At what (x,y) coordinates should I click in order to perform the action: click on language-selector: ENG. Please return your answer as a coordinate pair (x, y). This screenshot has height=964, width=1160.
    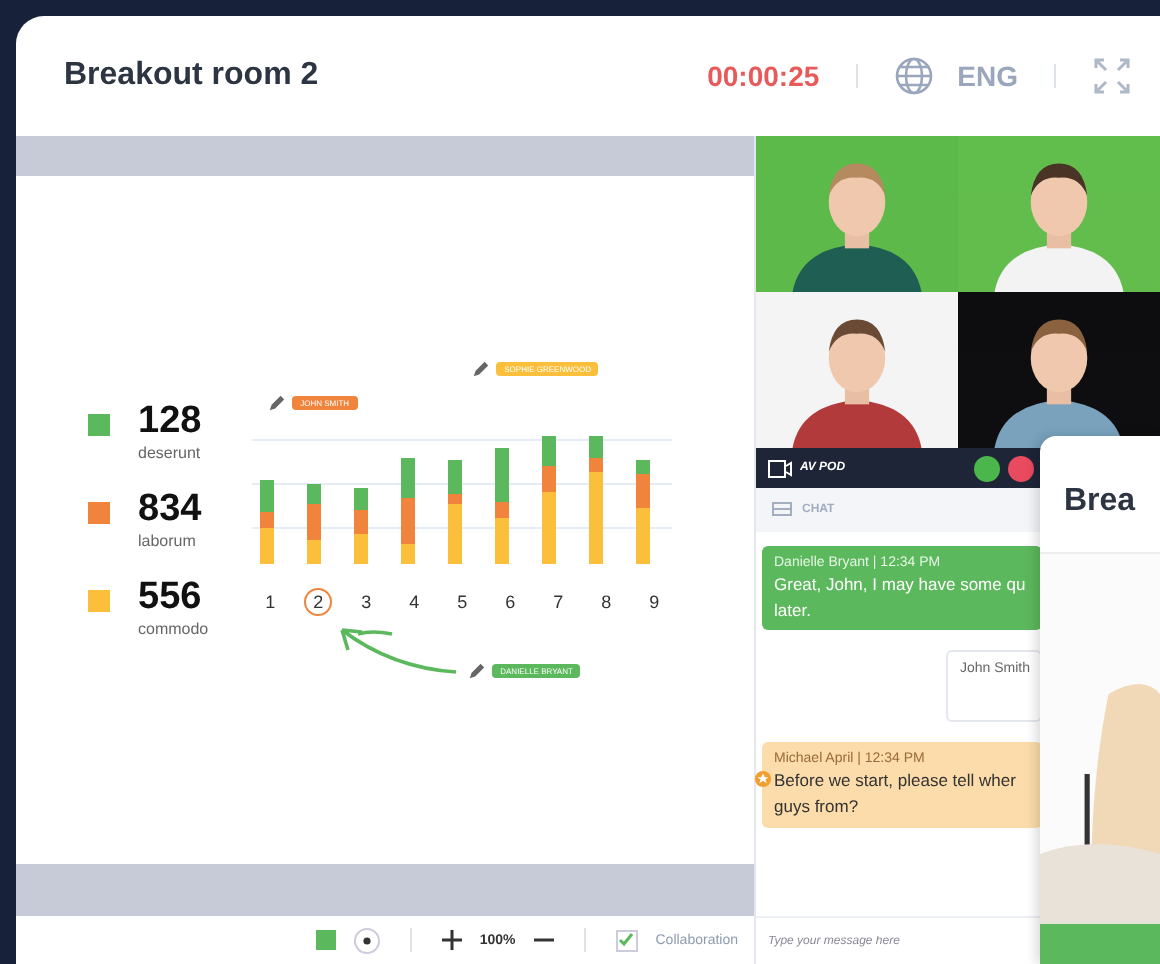
    Looking at the image, I should click on (987, 76).